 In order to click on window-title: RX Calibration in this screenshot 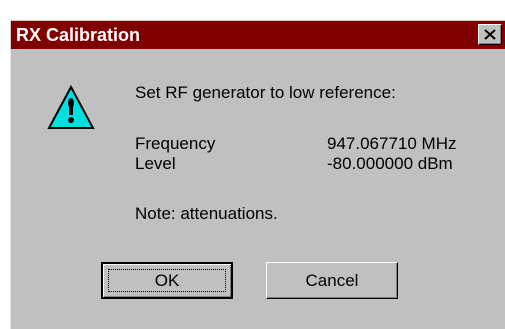, I will do `click(78, 35)`.